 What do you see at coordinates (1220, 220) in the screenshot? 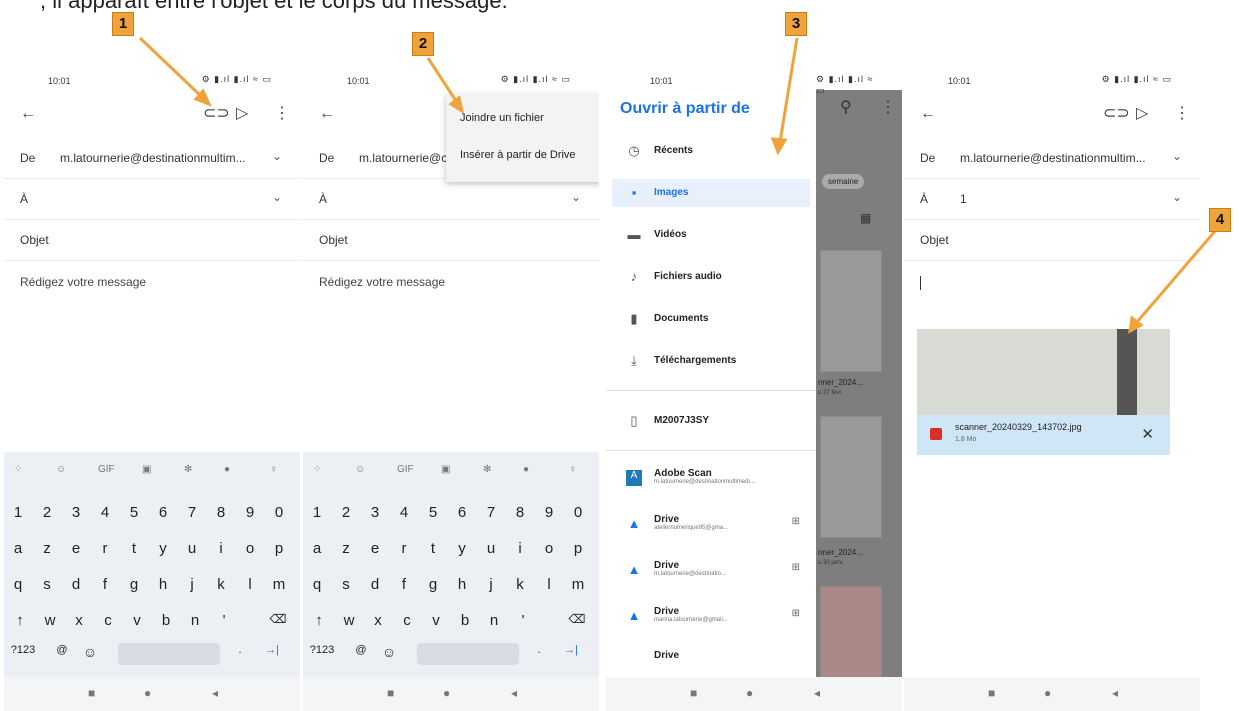
I see `step-marker-4: 4` at bounding box center [1220, 220].